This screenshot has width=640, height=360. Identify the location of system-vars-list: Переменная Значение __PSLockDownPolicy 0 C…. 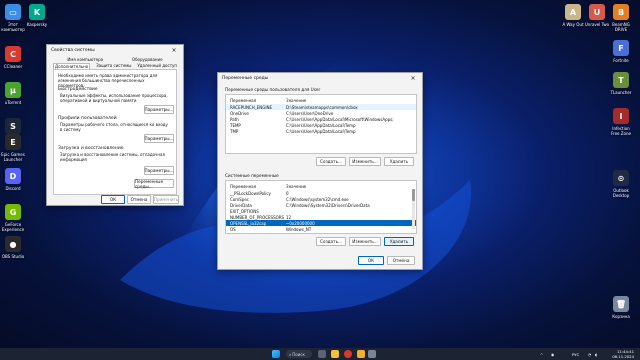
(321, 207).